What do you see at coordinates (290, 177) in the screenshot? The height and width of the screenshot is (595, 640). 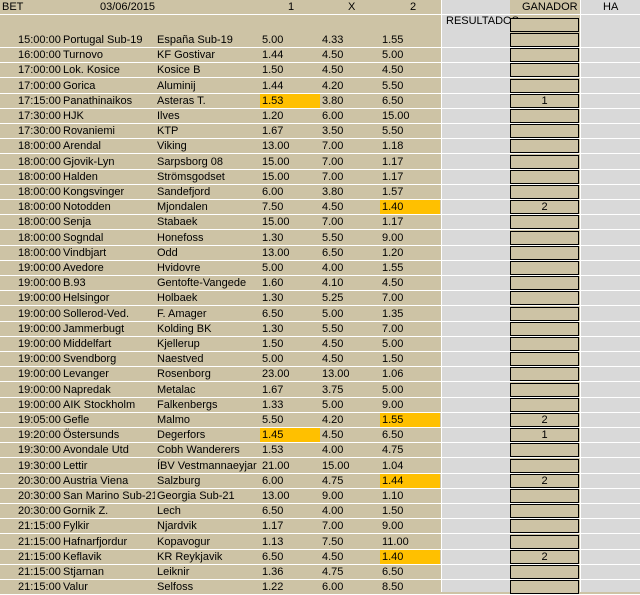 I see `odds-home: 15.00` at bounding box center [290, 177].